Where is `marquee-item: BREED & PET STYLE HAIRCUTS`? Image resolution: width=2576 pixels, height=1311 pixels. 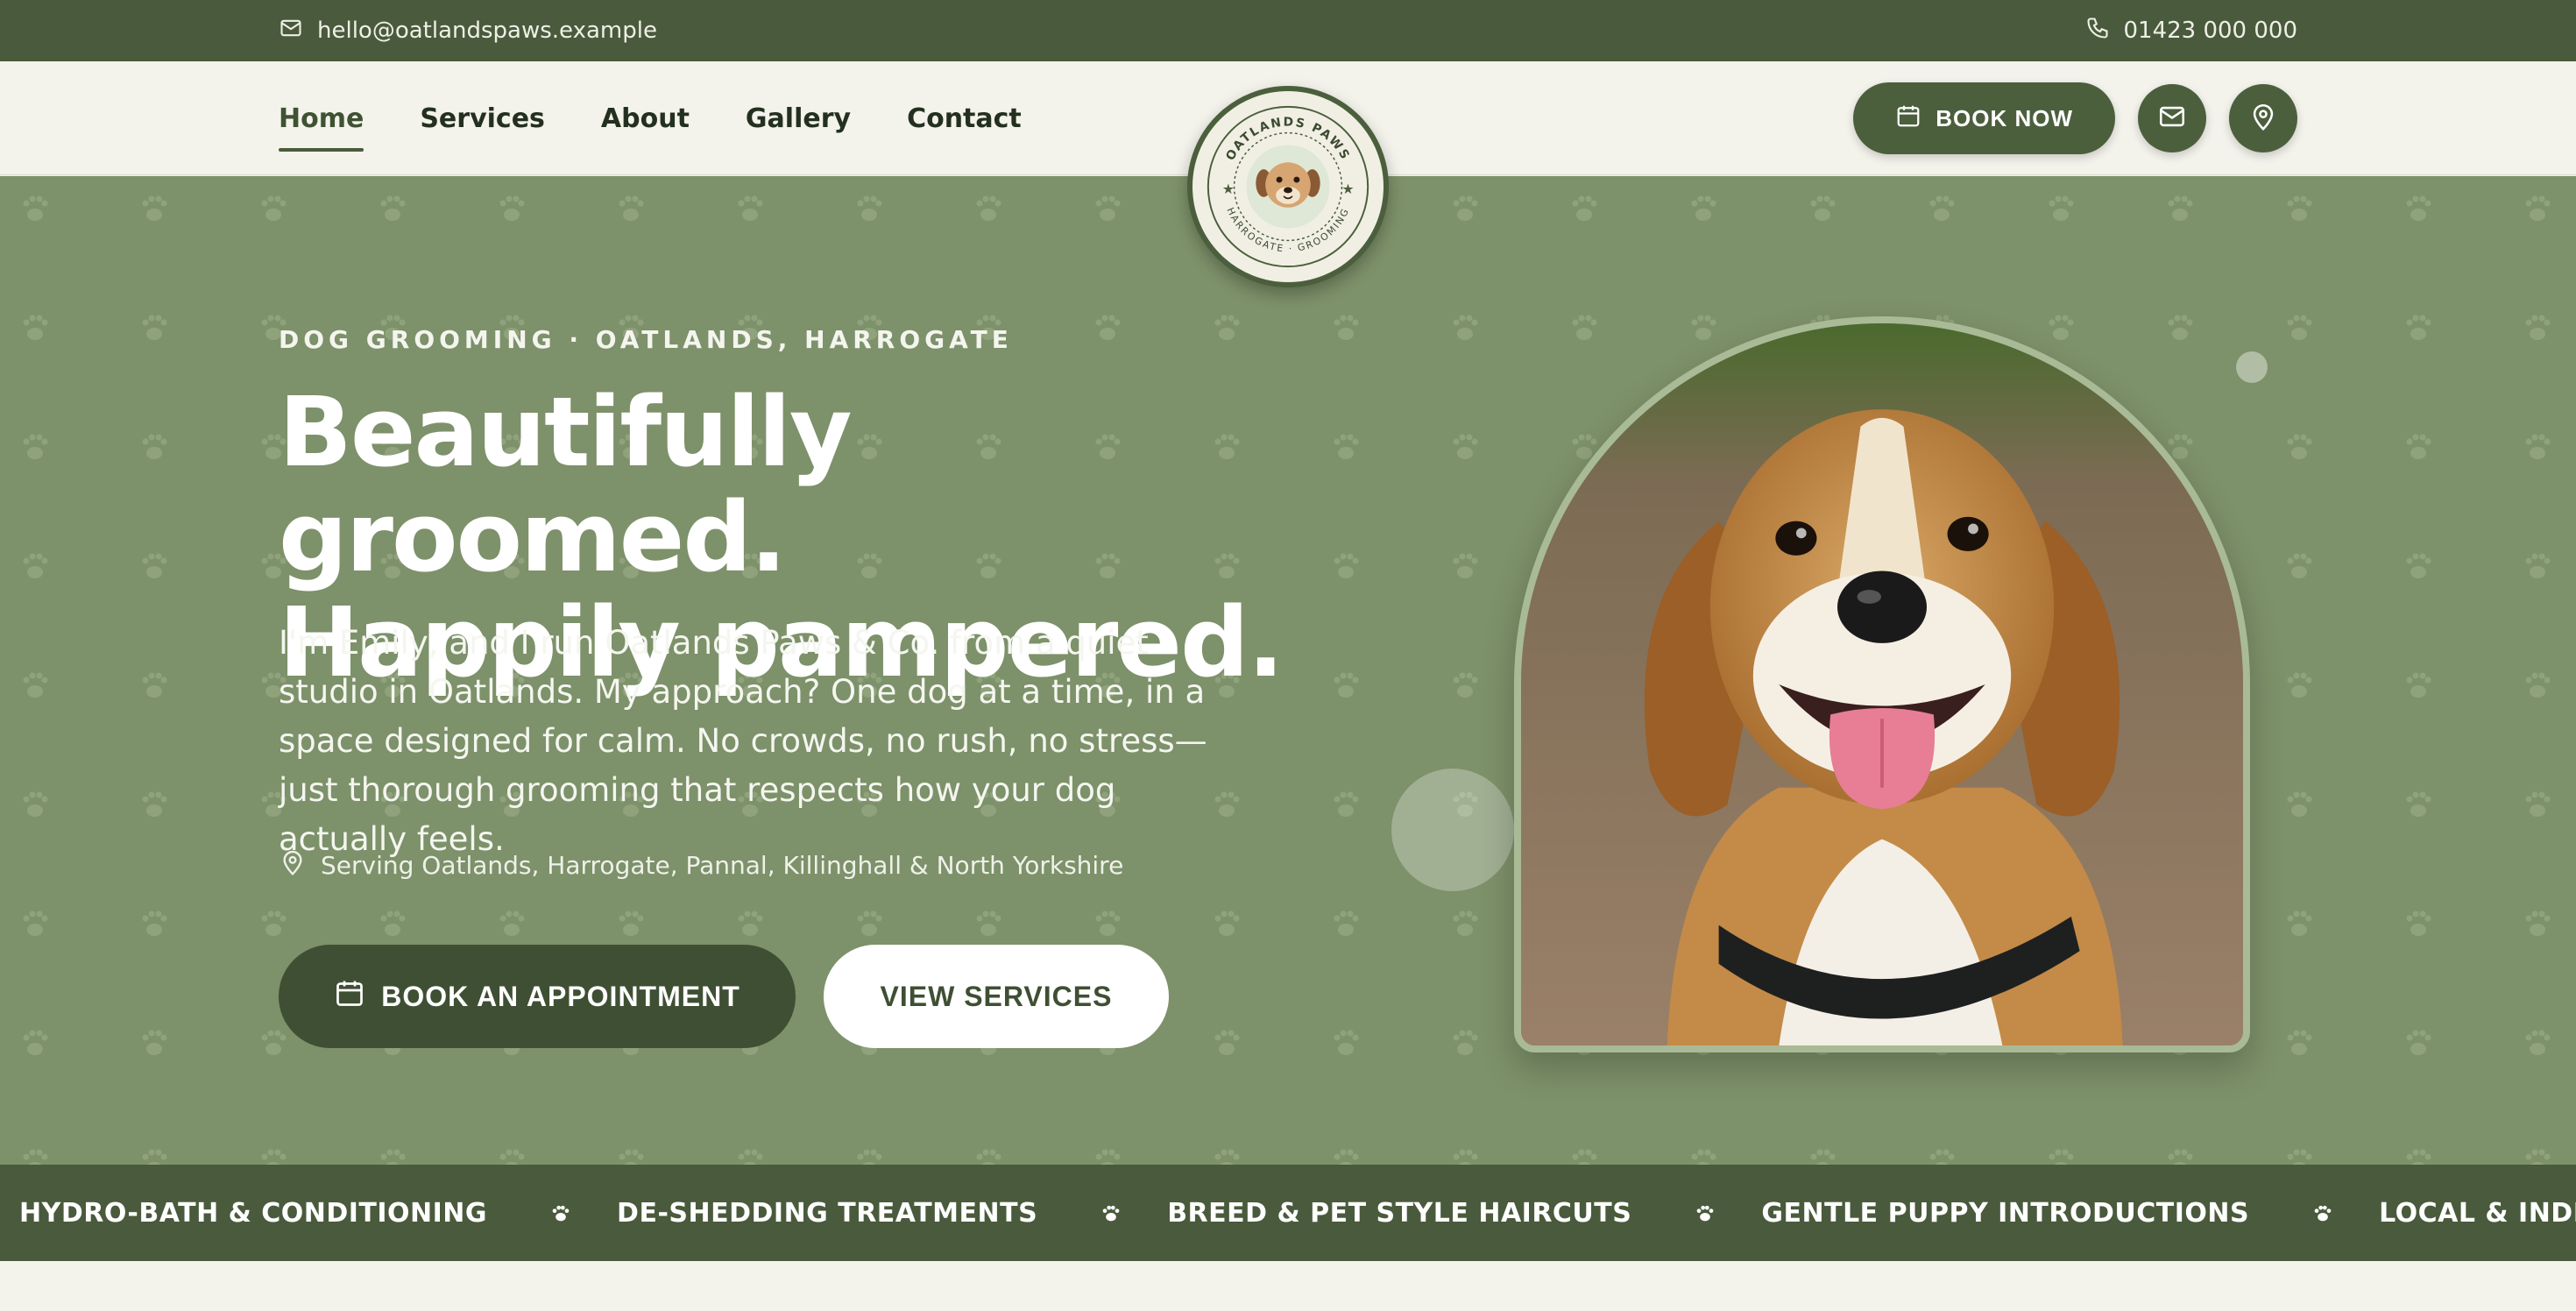
marquee-item: BREED & PET STYLE HAIRCUTS is located at coordinates (1399, 1213).